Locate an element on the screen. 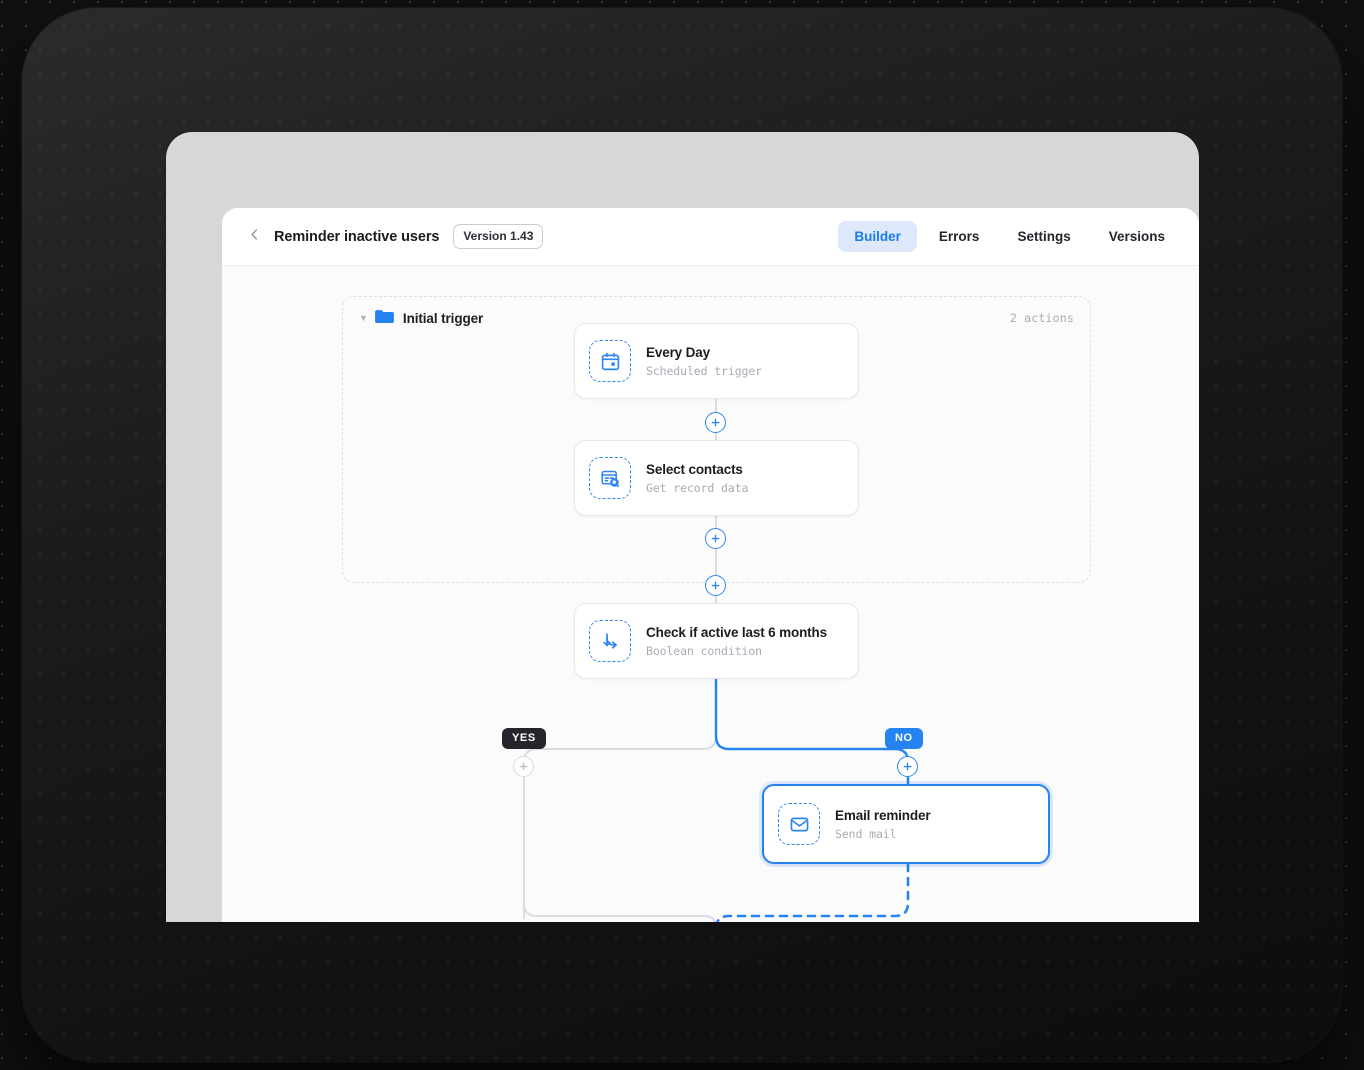 The height and width of the screenshot is (1070, 1364). node-title: Select contacts is located at coordinates (694, 469).